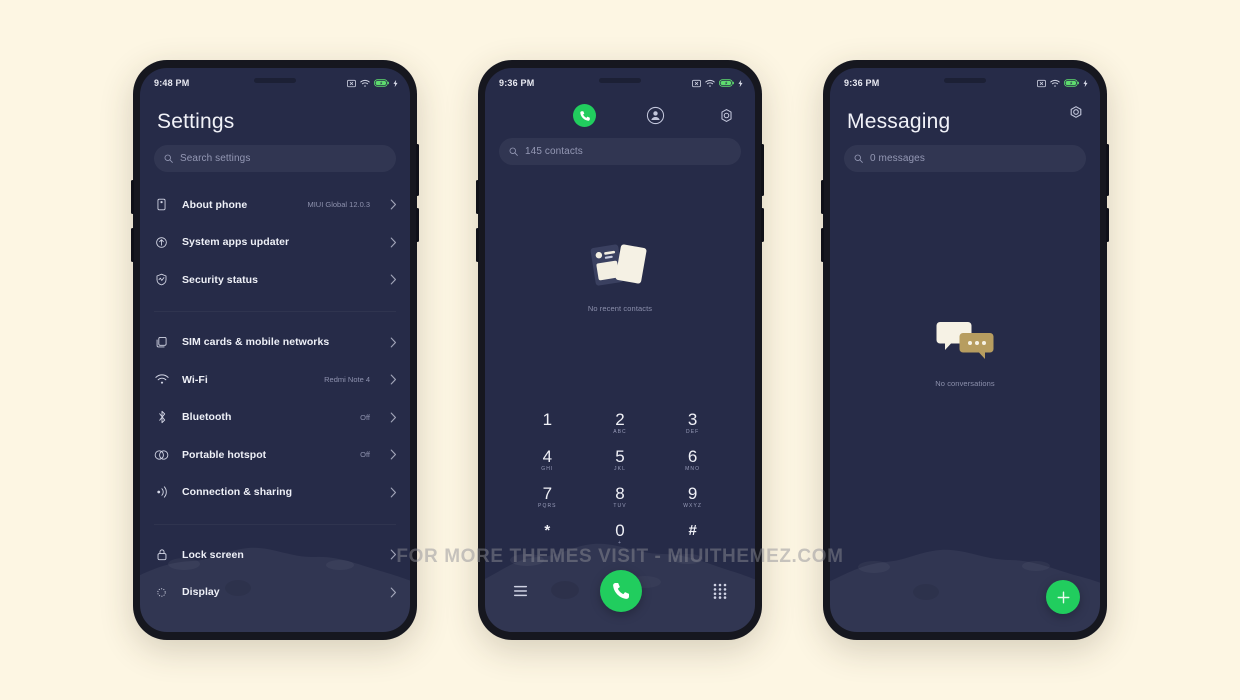 The image size is (1240, 700). Describe the element at coordinates (620, 530) in the screenshot. I see `dial-key-digit: 0` at that location.